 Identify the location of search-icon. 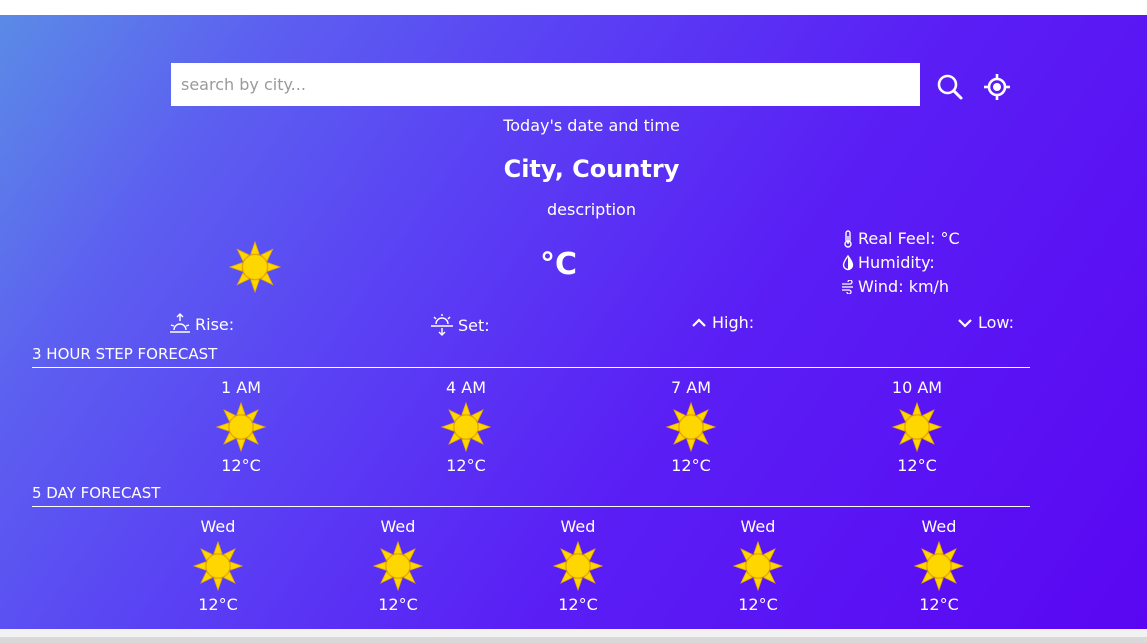
(950, 87).